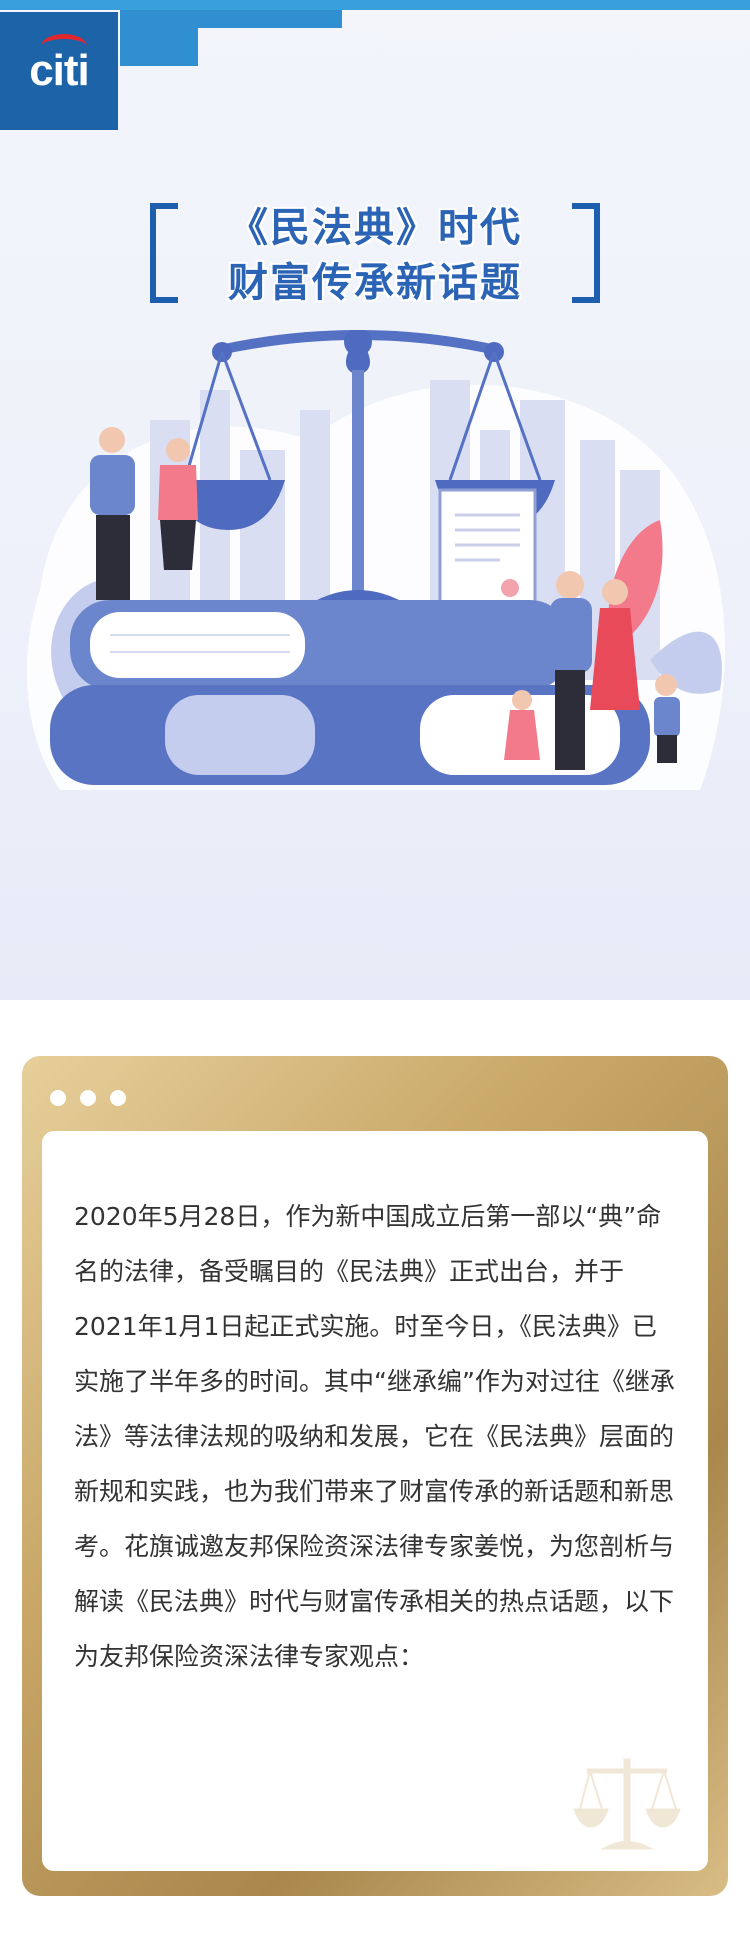  Describe the element at coordinates (64, 46) in the screenshot. I see `logo-arc` at that location.